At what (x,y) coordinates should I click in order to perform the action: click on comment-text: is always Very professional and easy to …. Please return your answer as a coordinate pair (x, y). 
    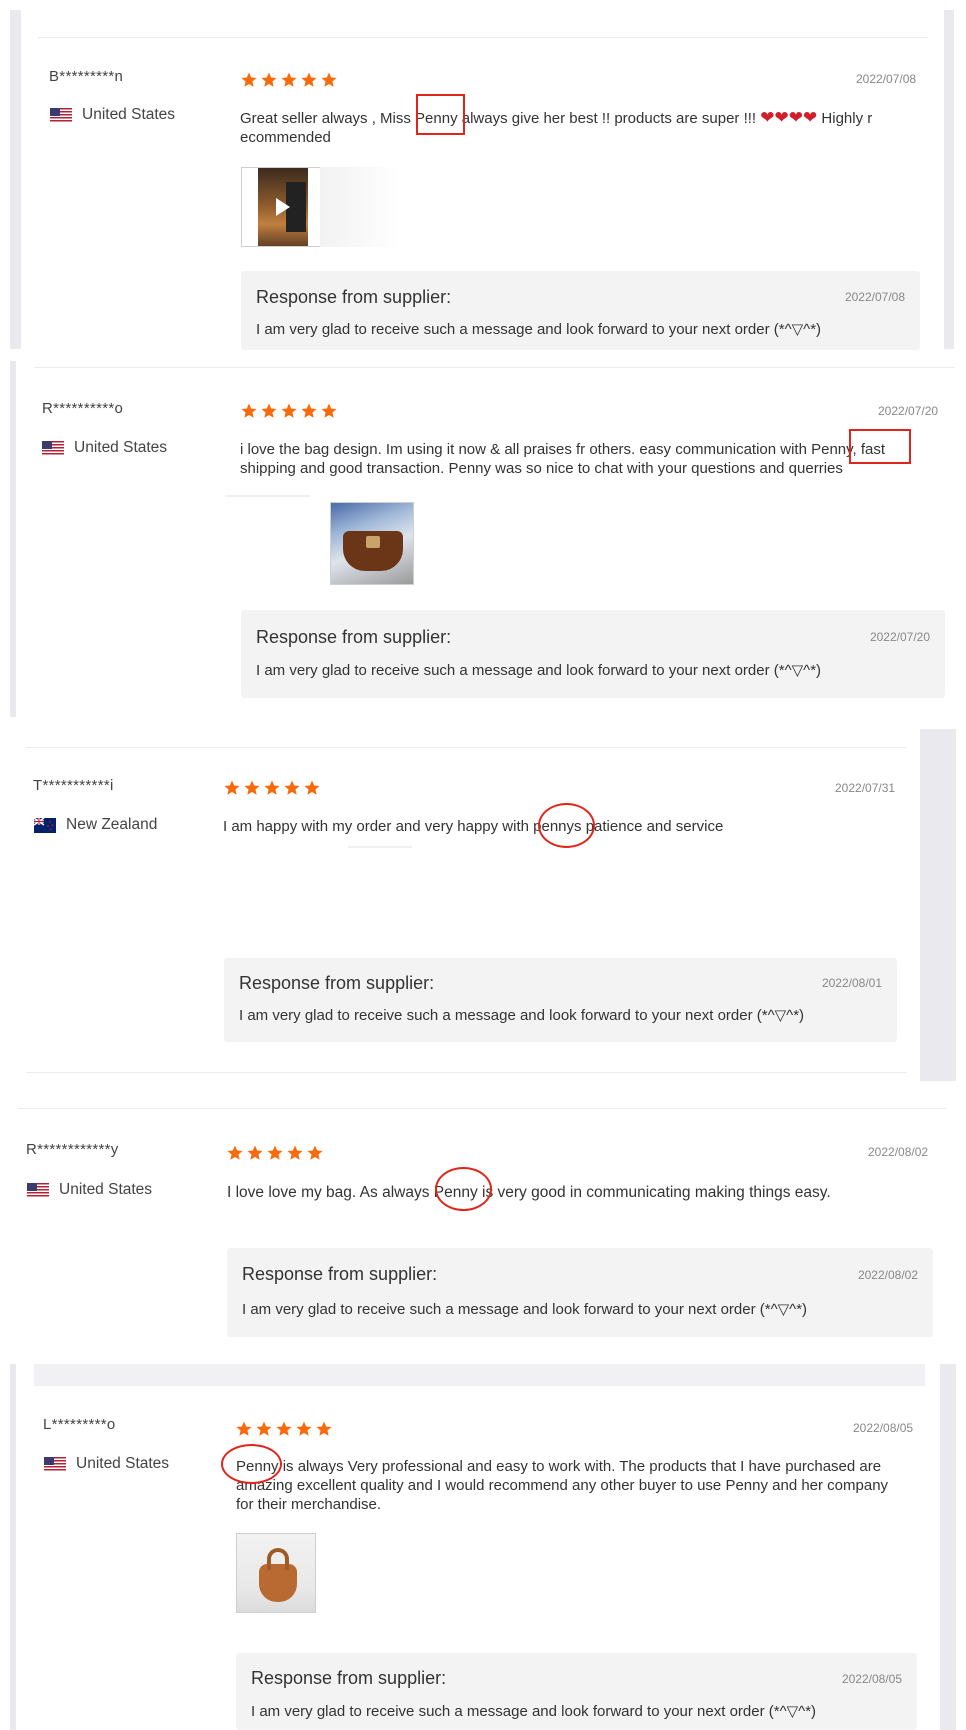
    Looking at the image, I should click on (580, 1466).